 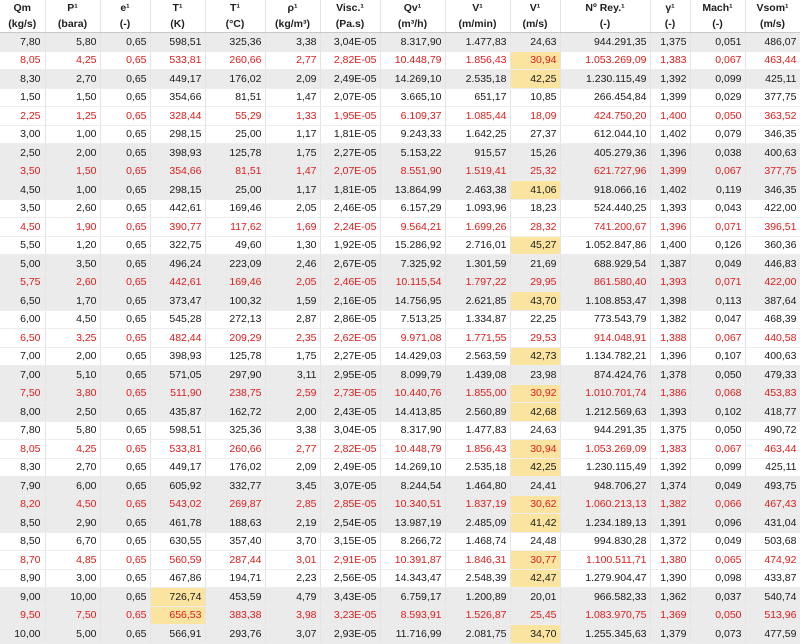 What do you see at coordinates (178, 523) in the screenshot?
I see `cell-t-k: 461,78` at bounding box center [178, 523].